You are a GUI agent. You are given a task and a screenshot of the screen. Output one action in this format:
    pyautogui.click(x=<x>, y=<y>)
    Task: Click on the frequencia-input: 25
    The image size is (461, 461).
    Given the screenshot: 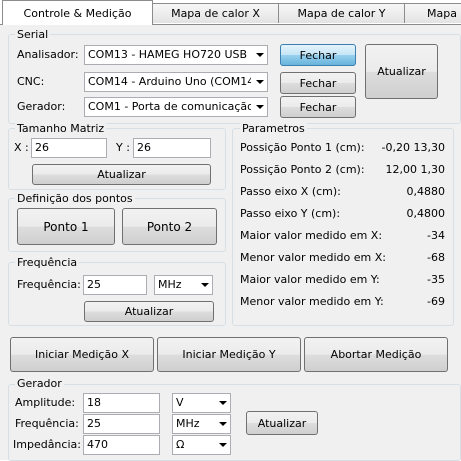 What is the action you would take?
    pyautogui.click(x=115, y=285)
    